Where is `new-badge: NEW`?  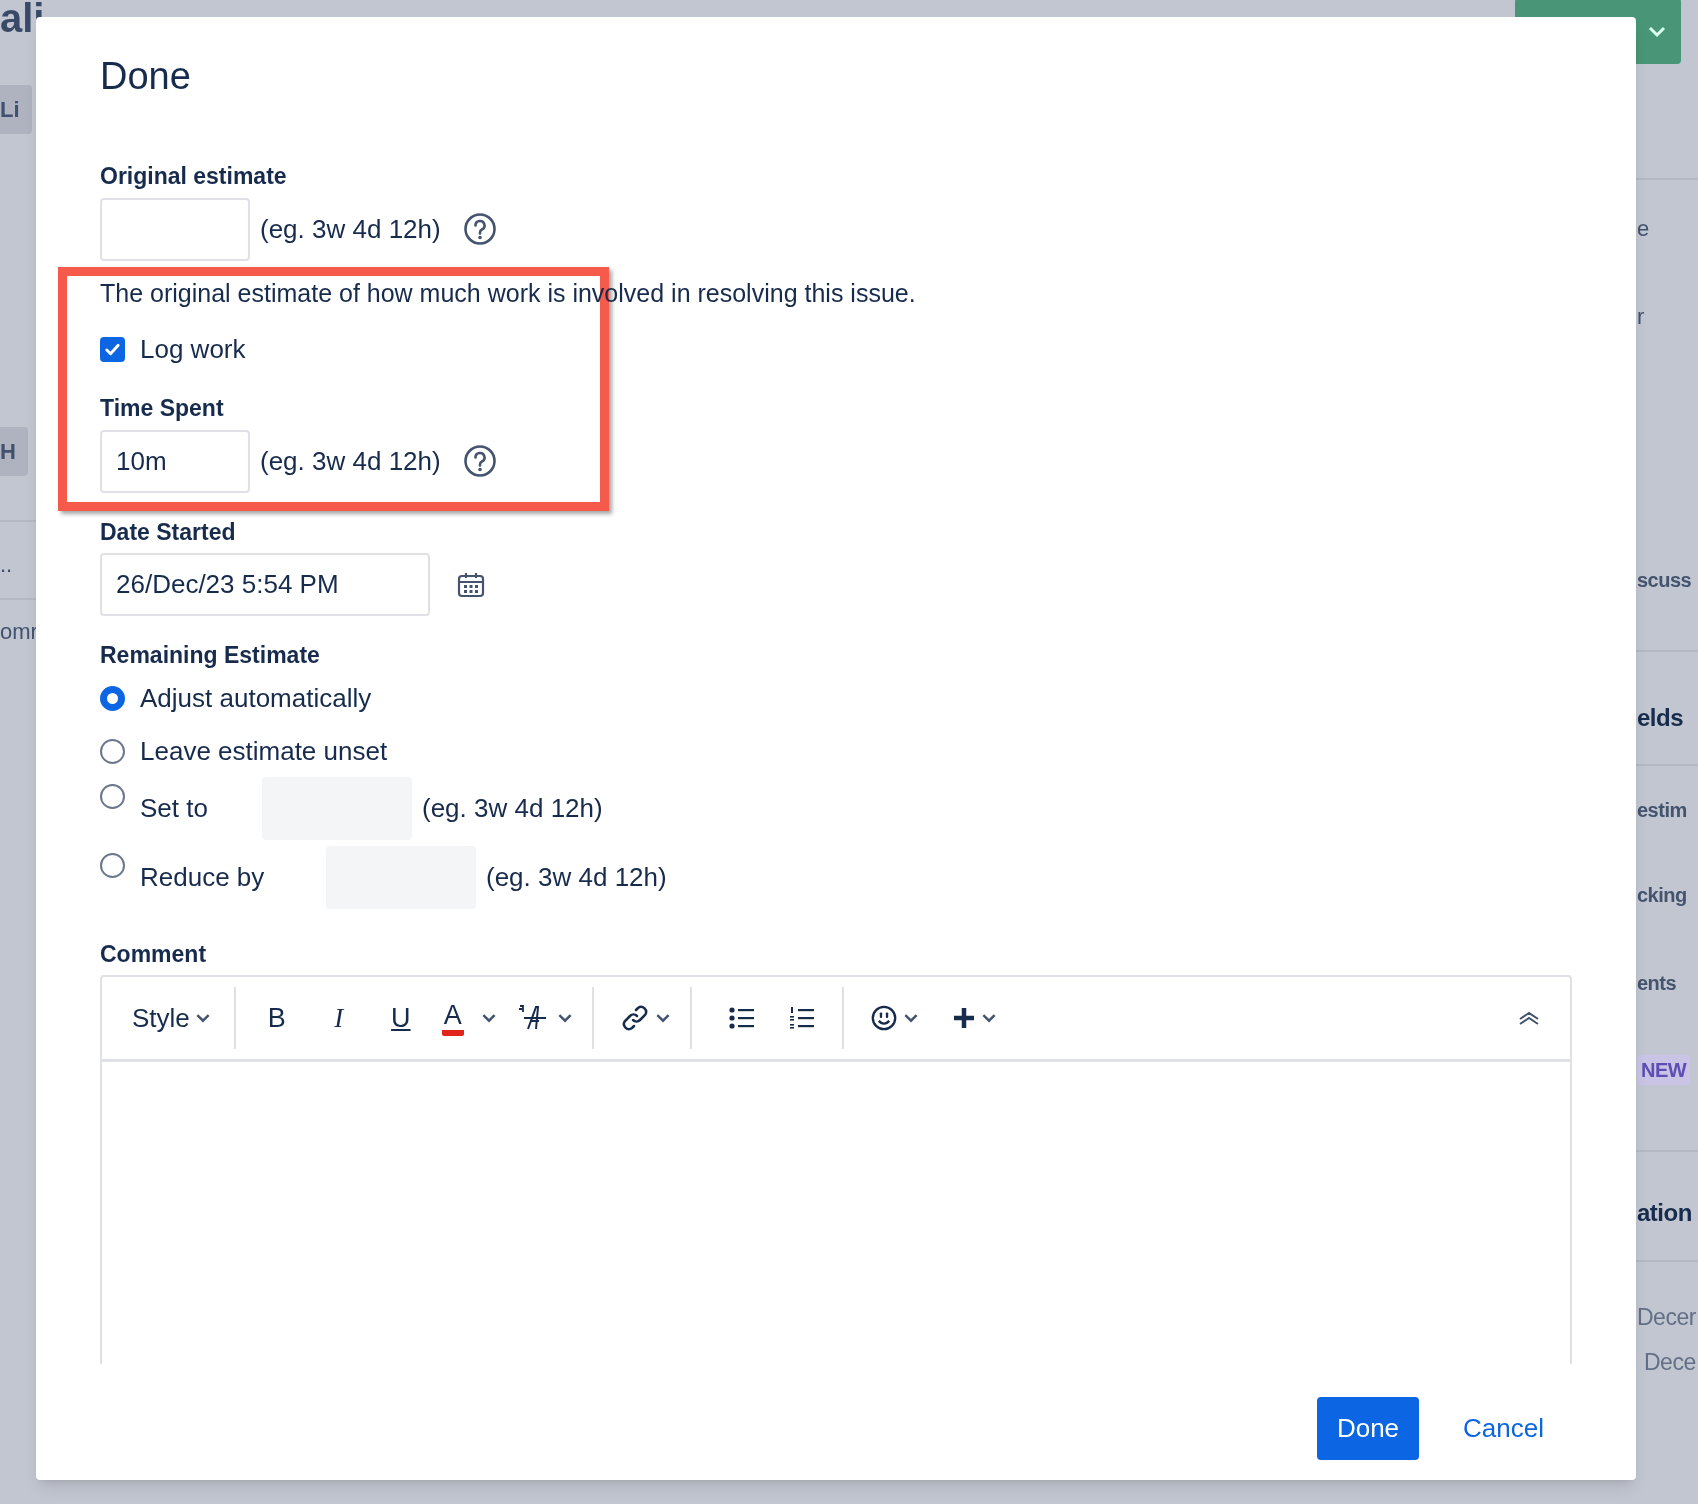
new-badge: NEW is located at coordinates (1664, 1070).